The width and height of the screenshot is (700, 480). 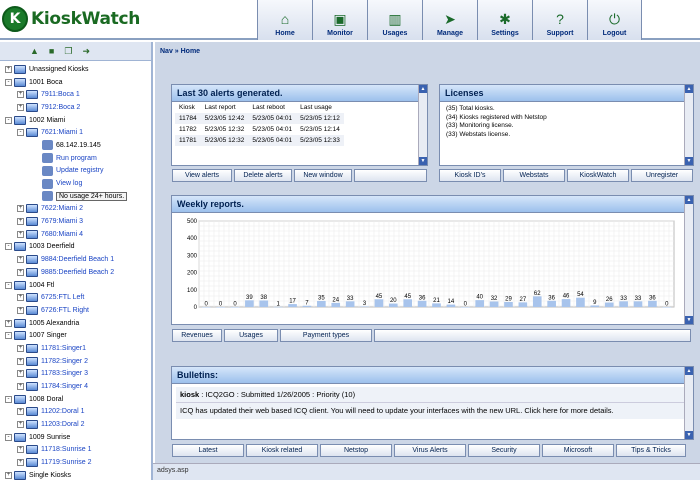 What do you see at coordinates (75, 209) in the screenshot?
I see `tree-node-7622-miami-2: +7622:Miami 2` at bounding box center [75, 209].